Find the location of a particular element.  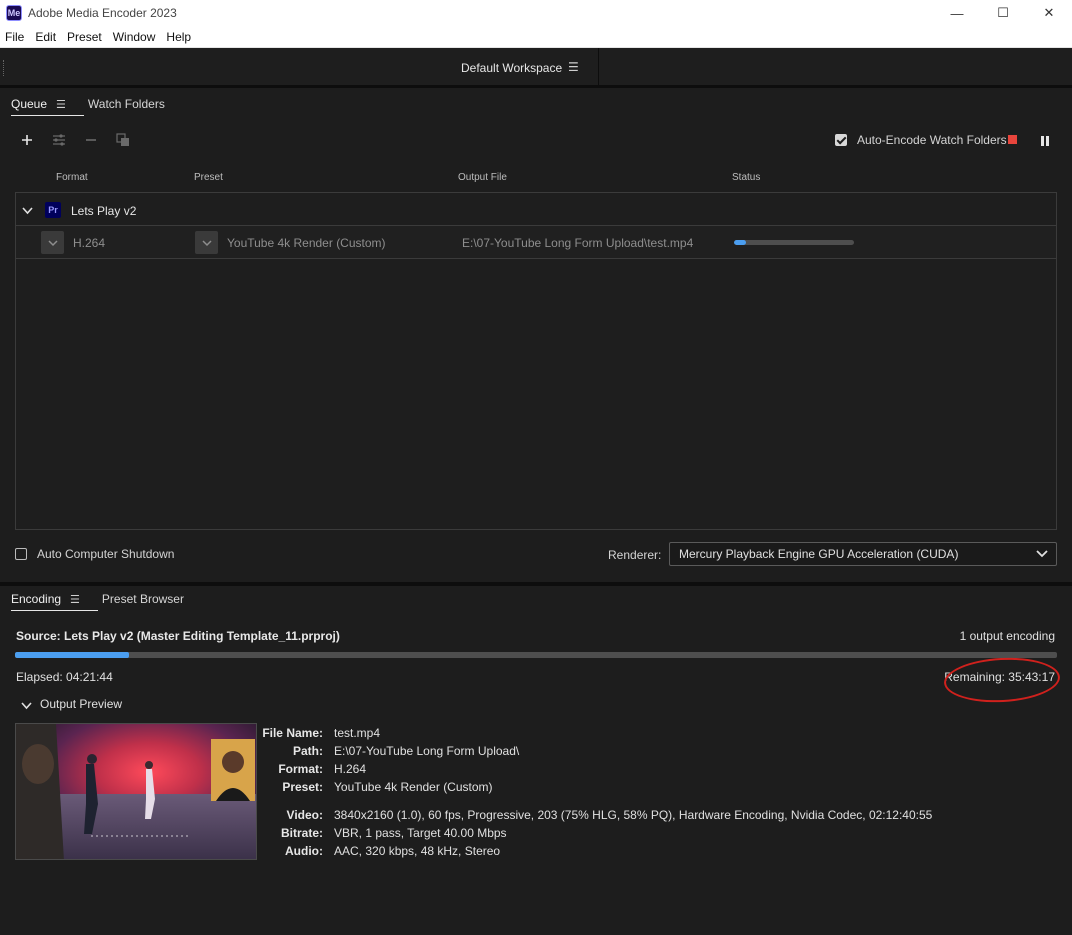

encoding-progress-bar is located at coordinates (536, 655).